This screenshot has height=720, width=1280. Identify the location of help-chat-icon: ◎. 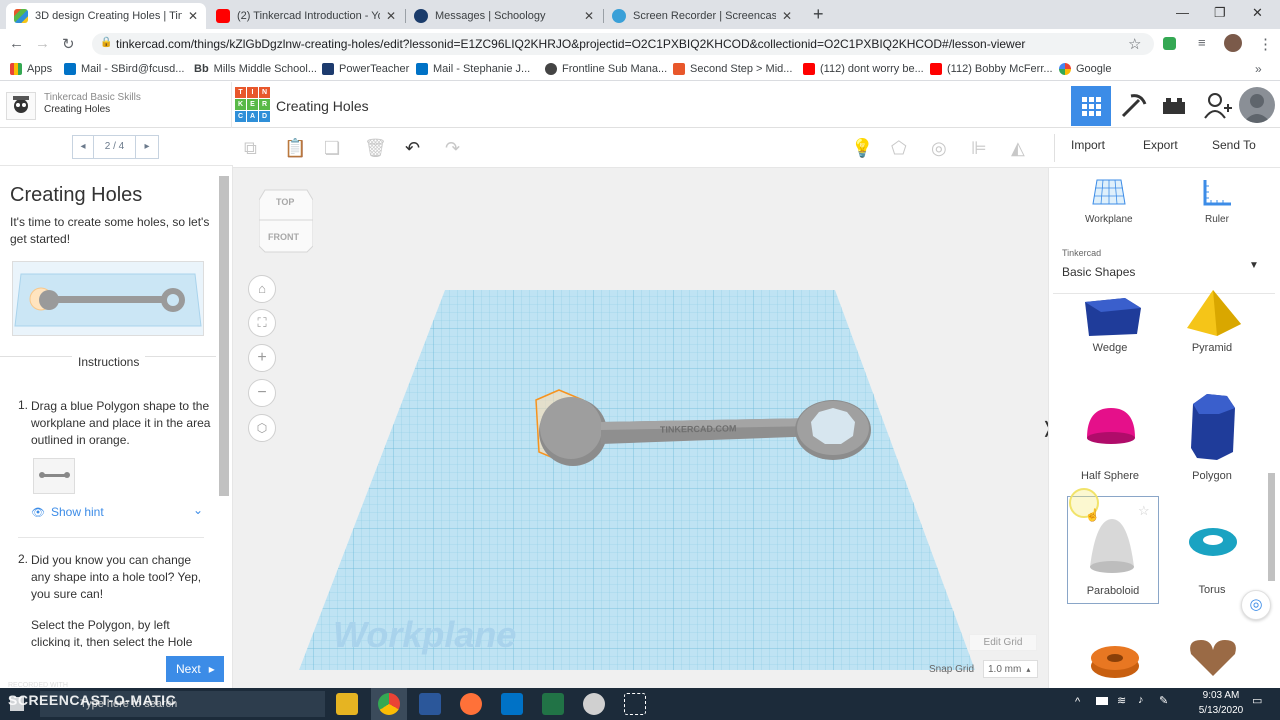
(1256, 605).